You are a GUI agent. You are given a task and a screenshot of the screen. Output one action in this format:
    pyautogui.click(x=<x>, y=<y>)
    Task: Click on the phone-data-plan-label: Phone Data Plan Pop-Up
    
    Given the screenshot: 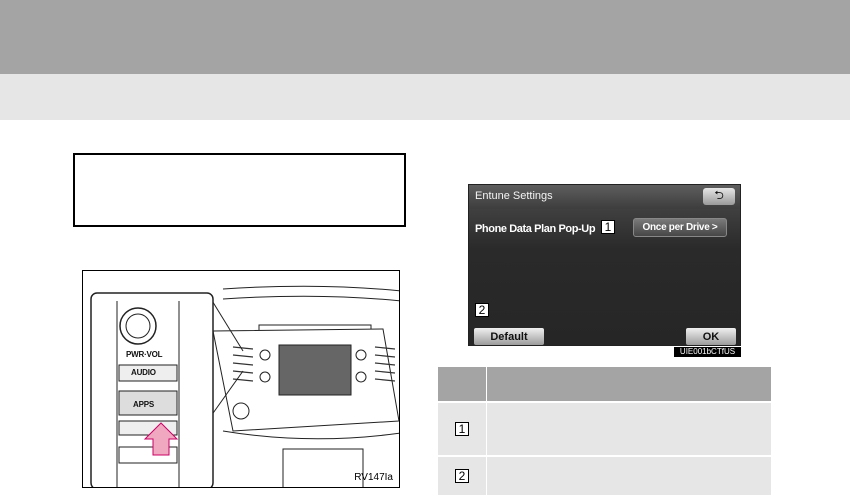 What is the action you would take?
    pyautogui.click(x=535, y=229)
    